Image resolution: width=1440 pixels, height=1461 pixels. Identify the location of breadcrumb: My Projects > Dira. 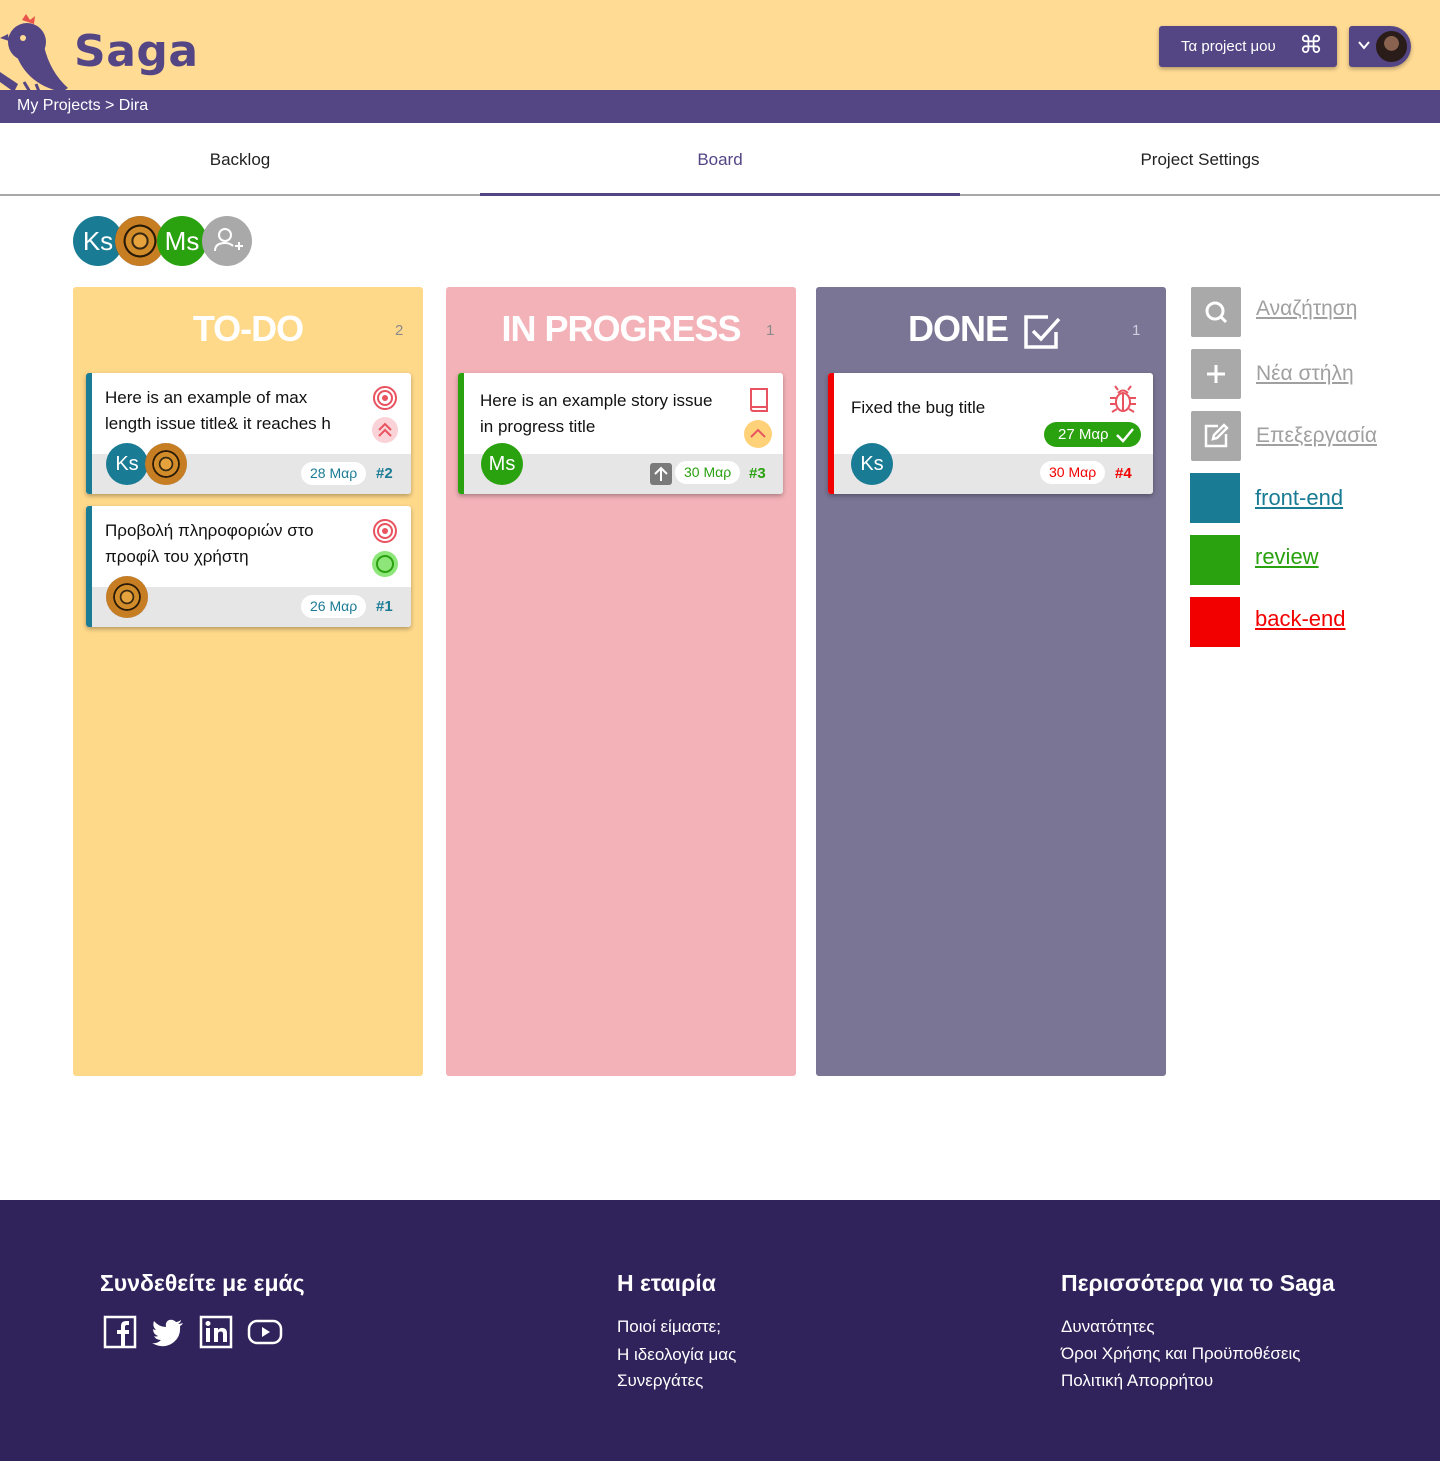
(720, 106).